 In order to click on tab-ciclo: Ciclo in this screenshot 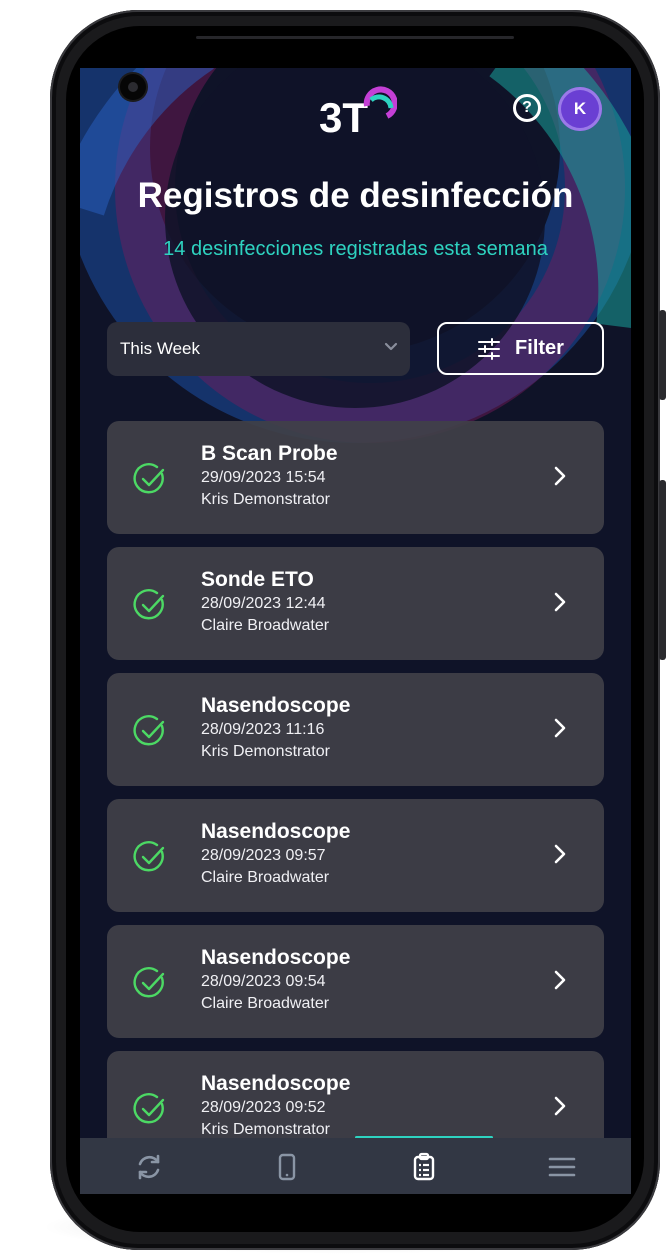, I will do `click(149, 1166)`.